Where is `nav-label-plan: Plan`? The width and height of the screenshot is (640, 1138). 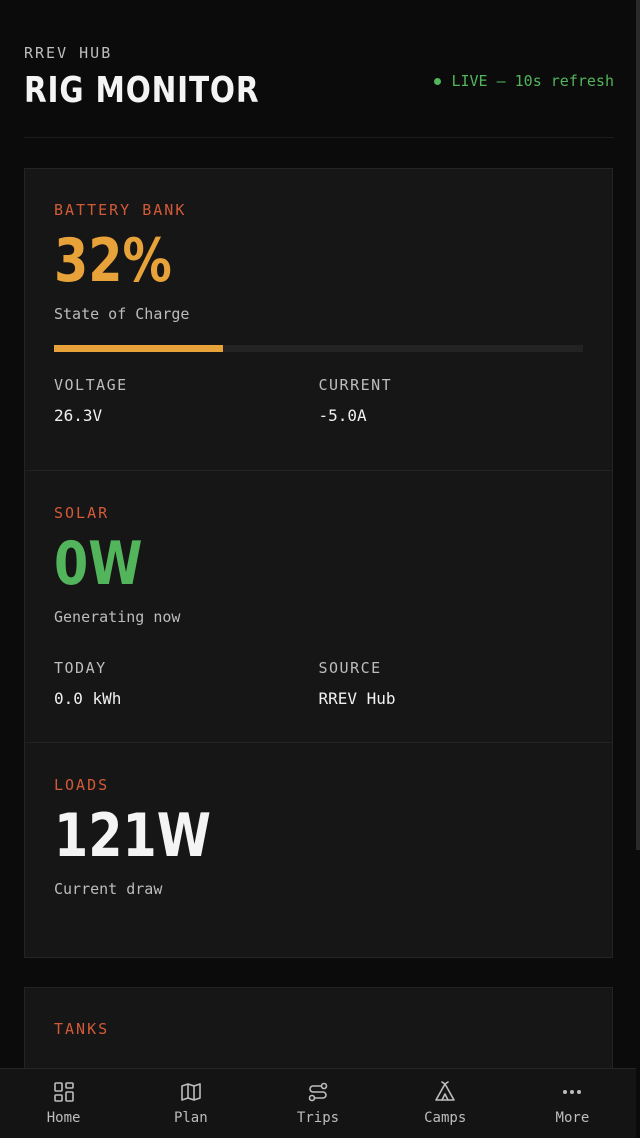 nav-label-plan: Plan is located at coordinates (190, 1118).